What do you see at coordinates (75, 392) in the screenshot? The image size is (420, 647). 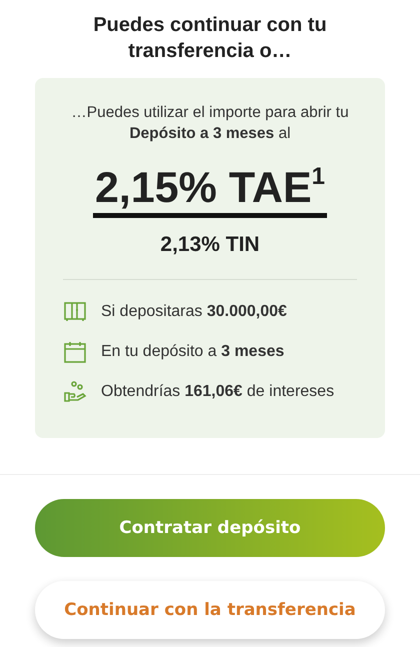 I see `hand-coins-icon` at bounding box center [75, 392].